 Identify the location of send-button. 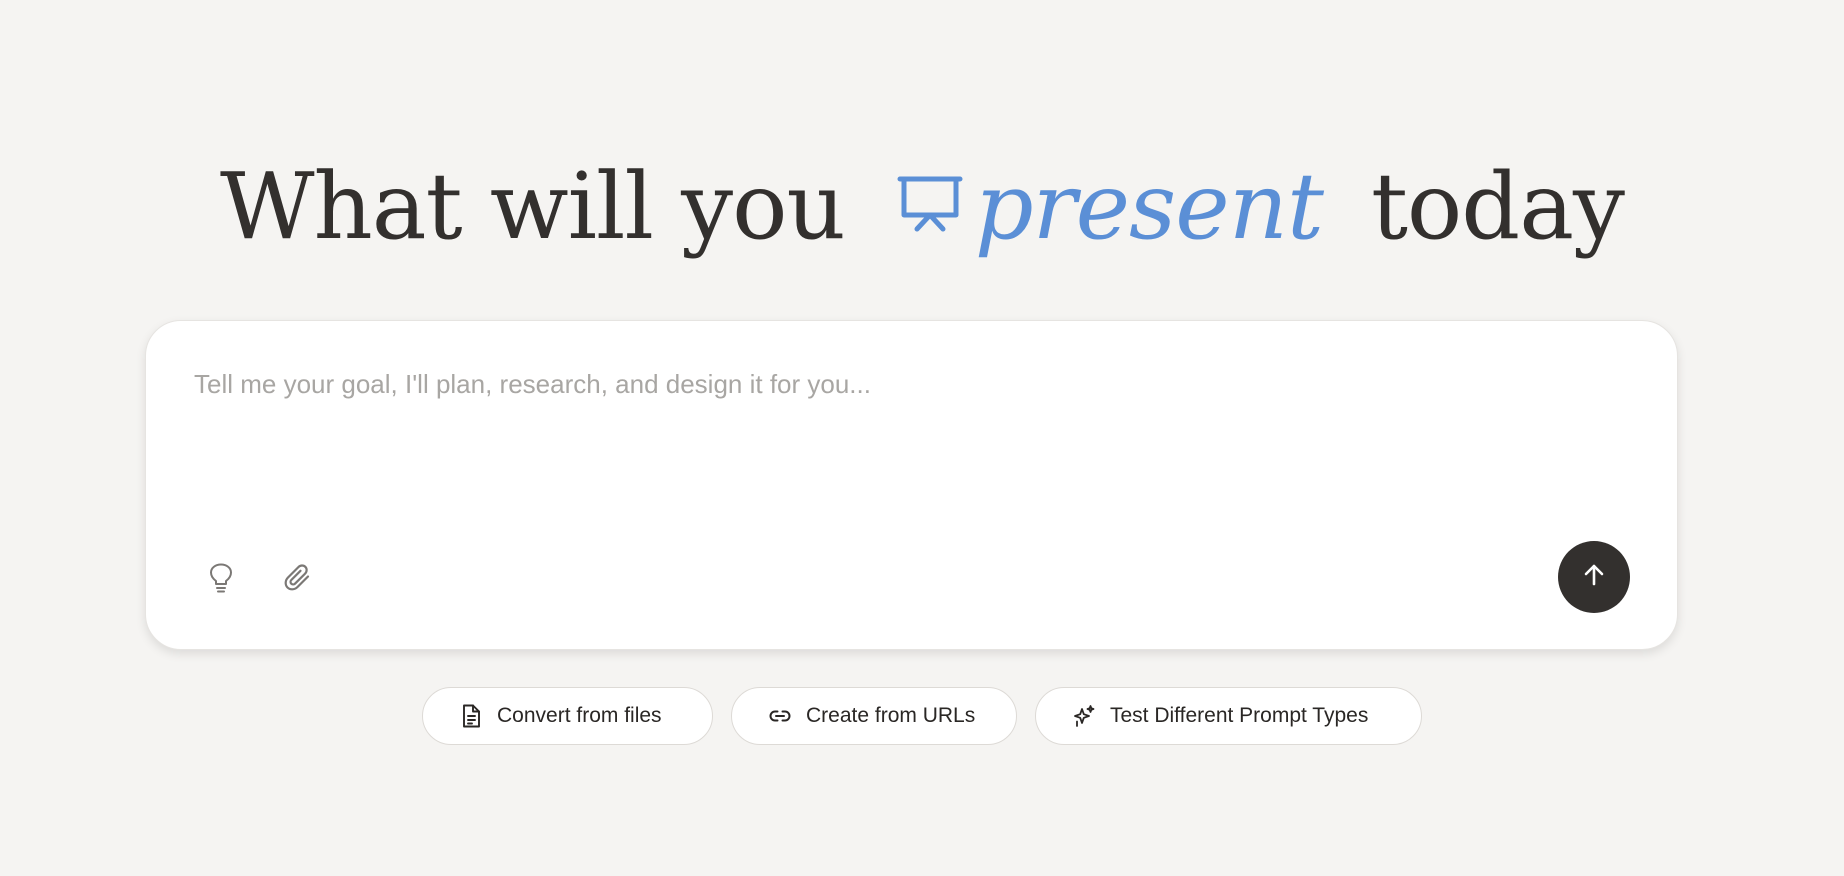
(1594, 577).